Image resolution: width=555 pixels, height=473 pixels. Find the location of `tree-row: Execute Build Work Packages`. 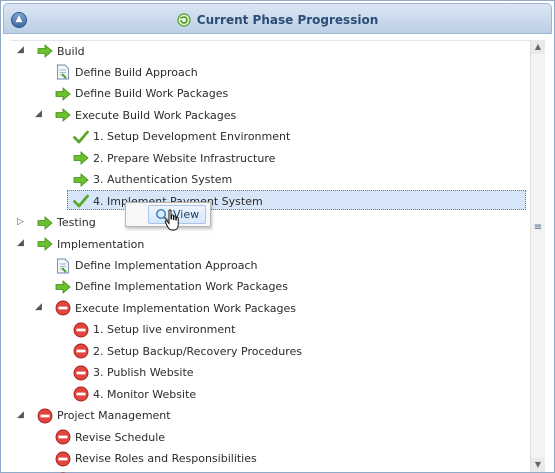

tree-row: Execute Build Work Packages is located at coordinates (145, 115).